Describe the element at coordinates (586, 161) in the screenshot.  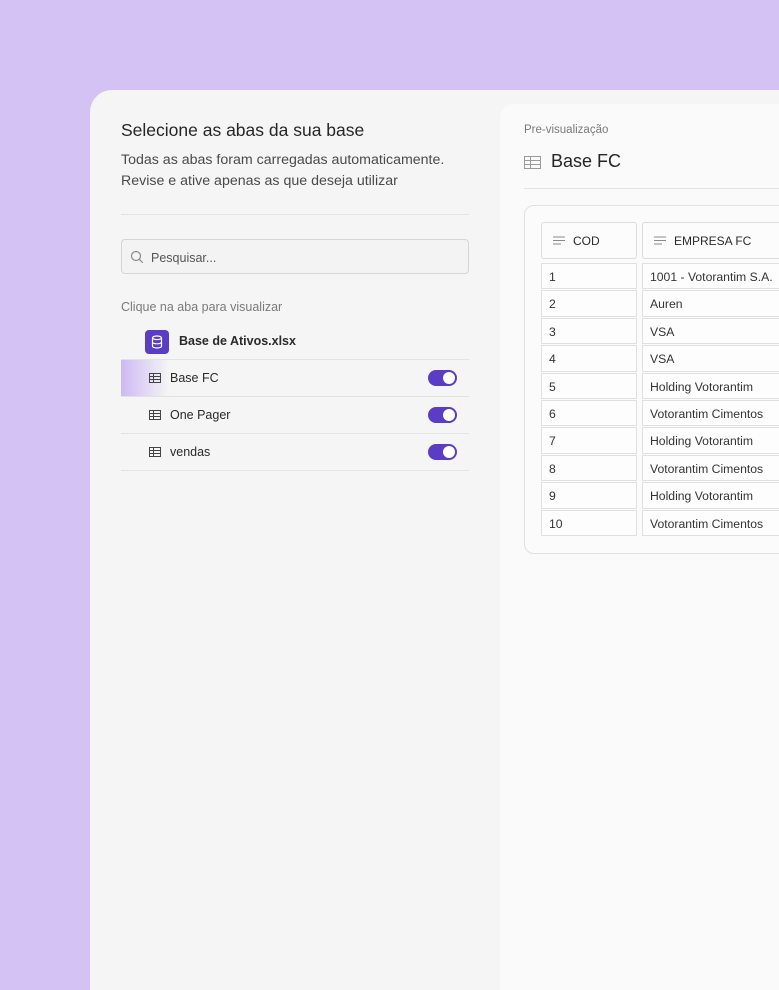
I see `preview-sheet-name: Base FC` at that location.